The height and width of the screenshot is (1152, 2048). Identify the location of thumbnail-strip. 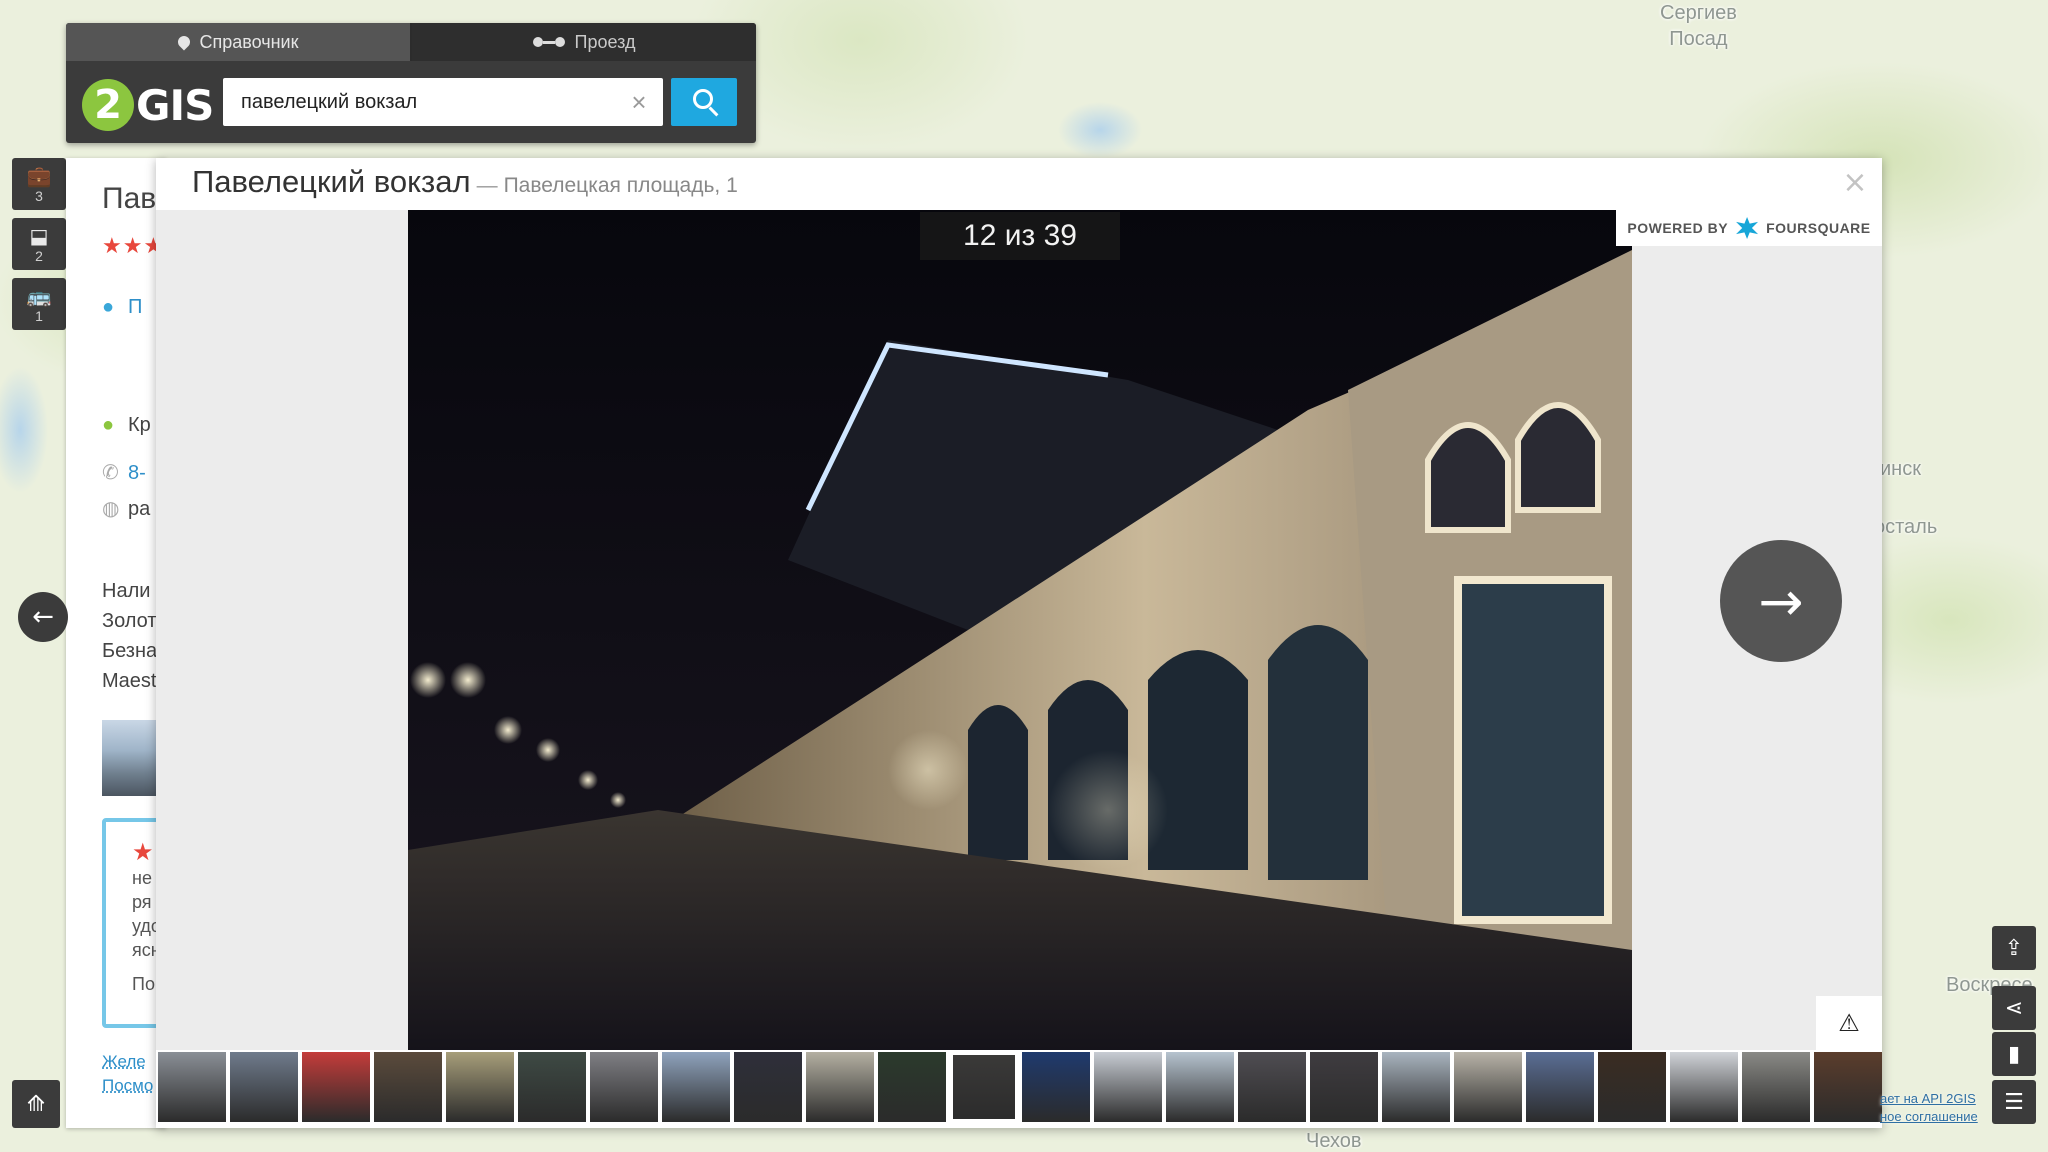
(1019, 1089).